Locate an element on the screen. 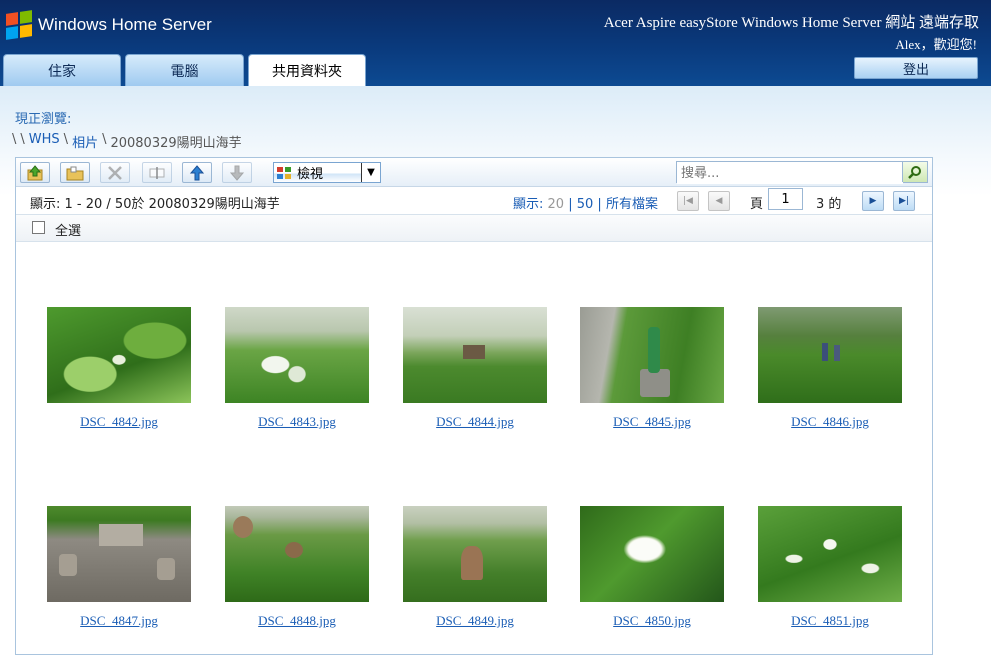  thumbnail-item: DSC_4844.jpg is located at coordinates (475, 368).